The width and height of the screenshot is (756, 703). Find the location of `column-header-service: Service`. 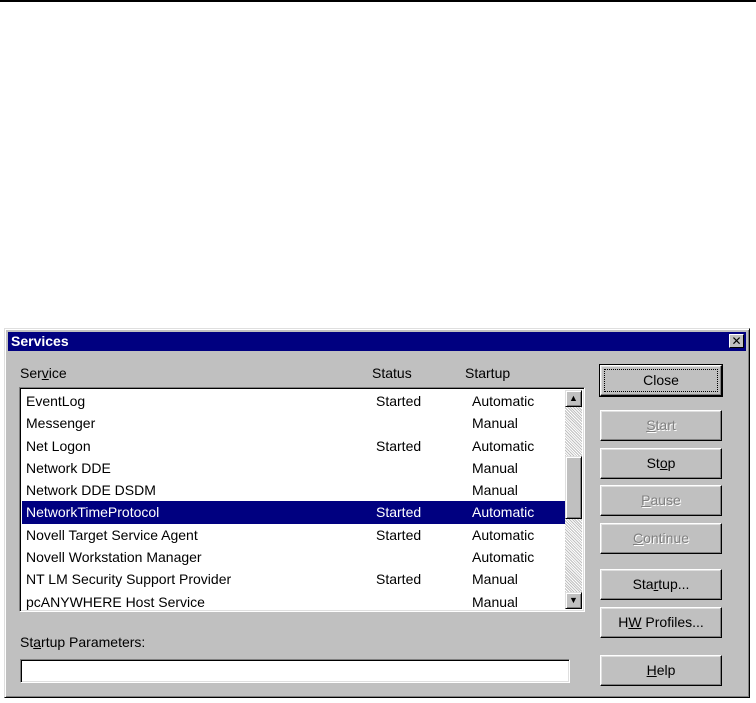

column-header-service: Service is located at coordinates (43, 373).